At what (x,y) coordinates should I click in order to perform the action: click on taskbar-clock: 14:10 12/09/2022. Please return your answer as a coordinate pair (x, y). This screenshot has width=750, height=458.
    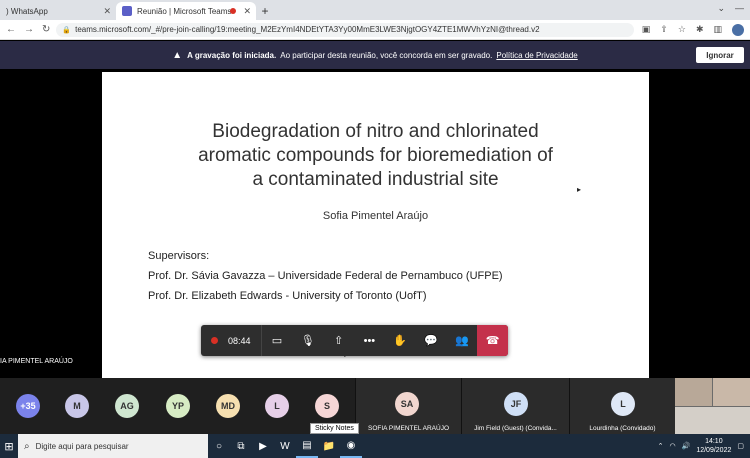
    Looking at the image, I should click on (713, 446).